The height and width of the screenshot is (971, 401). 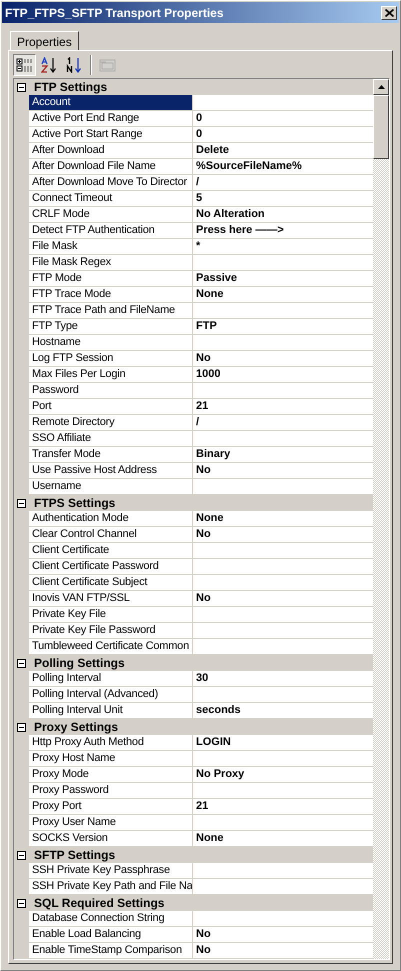 What do you see at coordinates (111, 183) in the screenshot?
I see `property-name: After Download Move To Director` at bounding box center [111, 183].